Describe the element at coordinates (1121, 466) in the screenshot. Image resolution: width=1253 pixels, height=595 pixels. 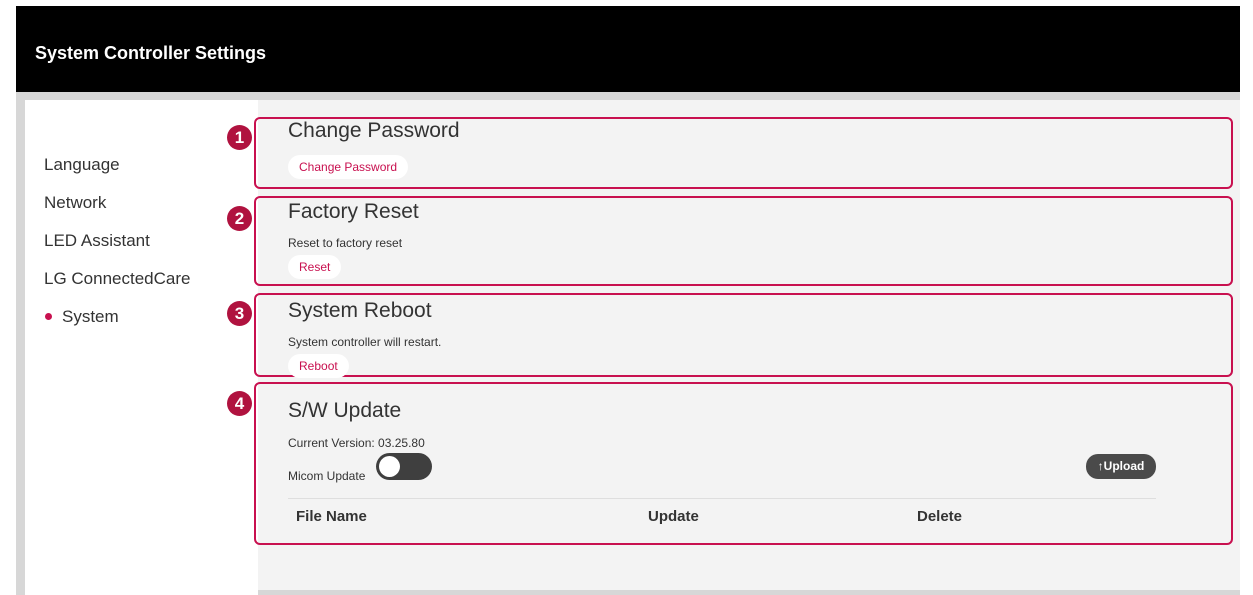
I see `upload-button: ↑Upload` at that location.